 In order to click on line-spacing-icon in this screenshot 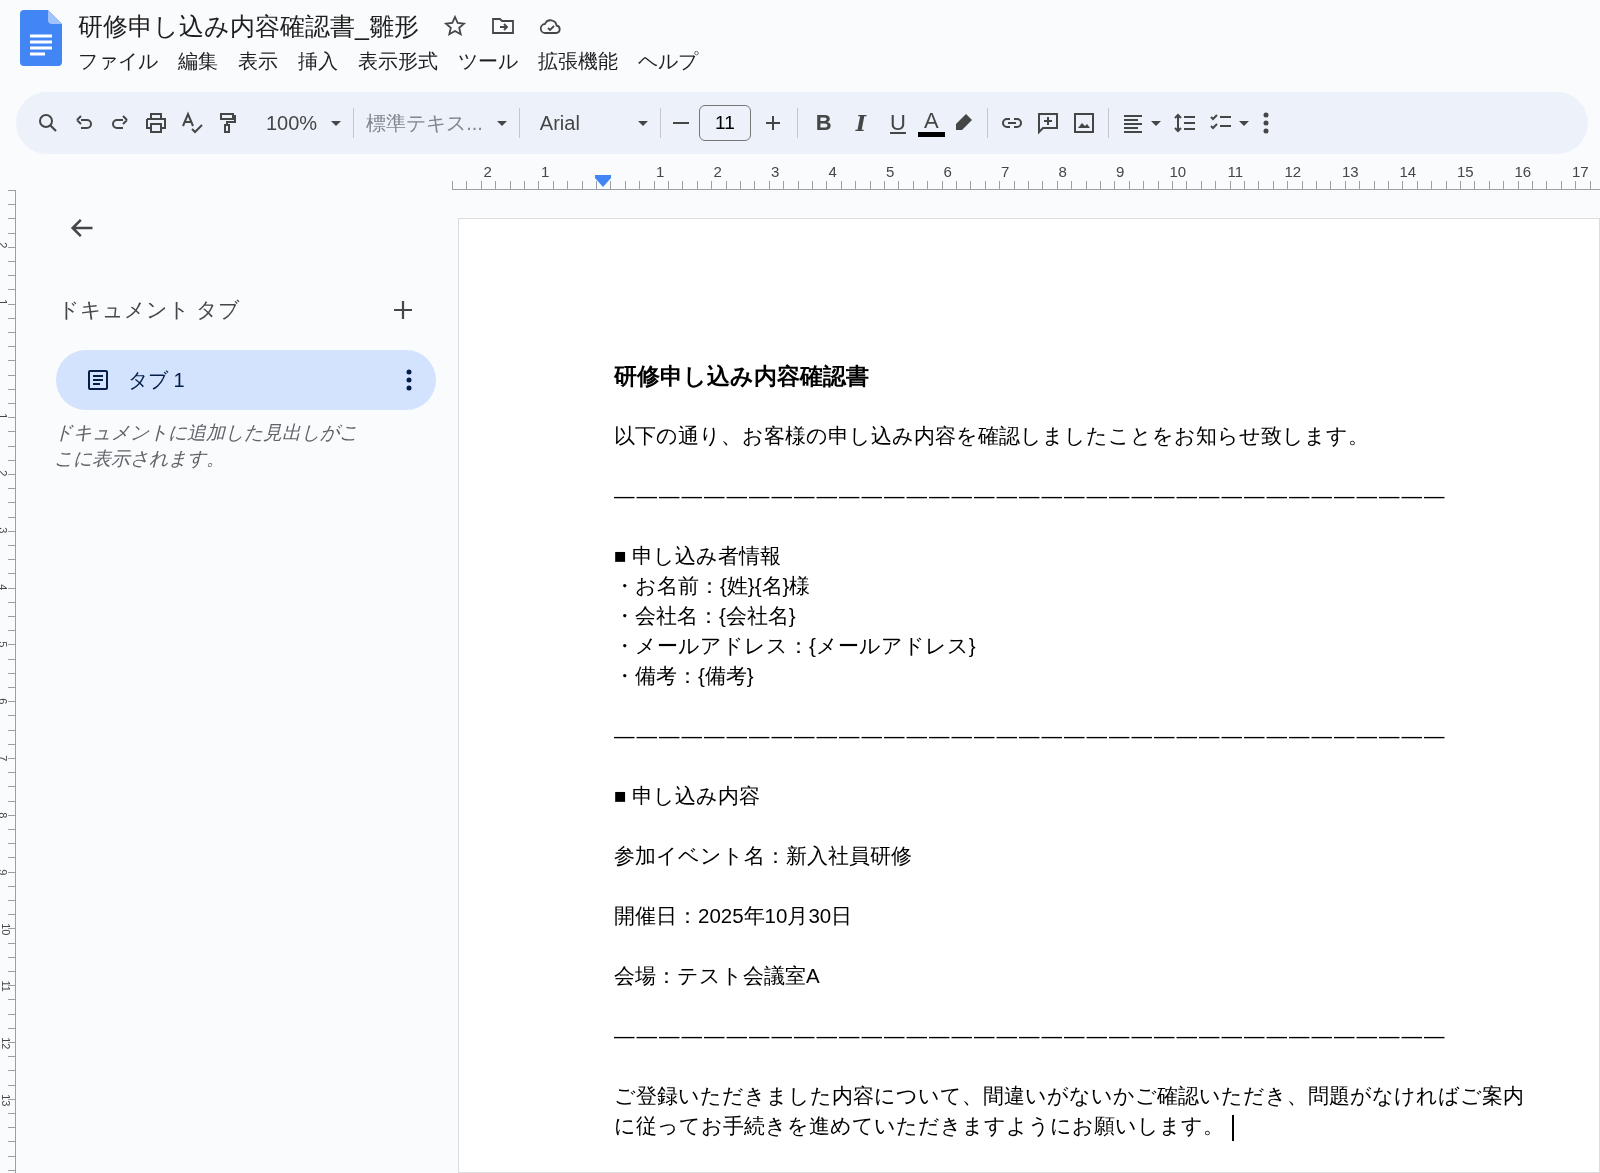, I will do `click(1184, 123)`.